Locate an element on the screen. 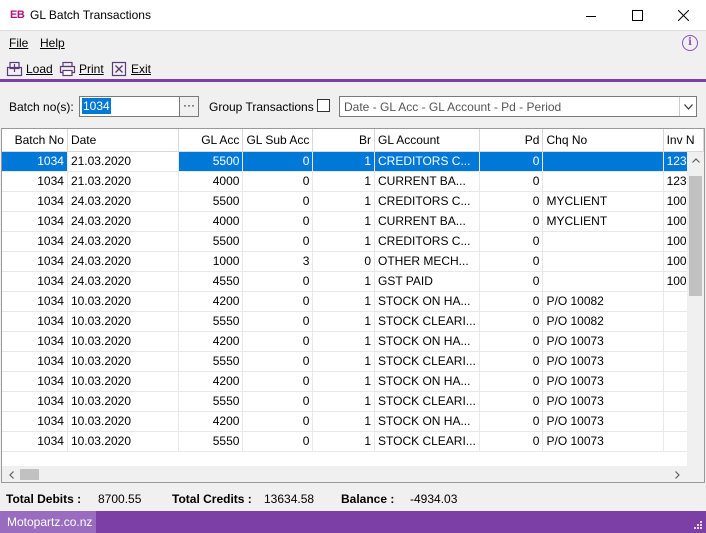  table-cell: GST PAID is located at coordinates (427, 281).